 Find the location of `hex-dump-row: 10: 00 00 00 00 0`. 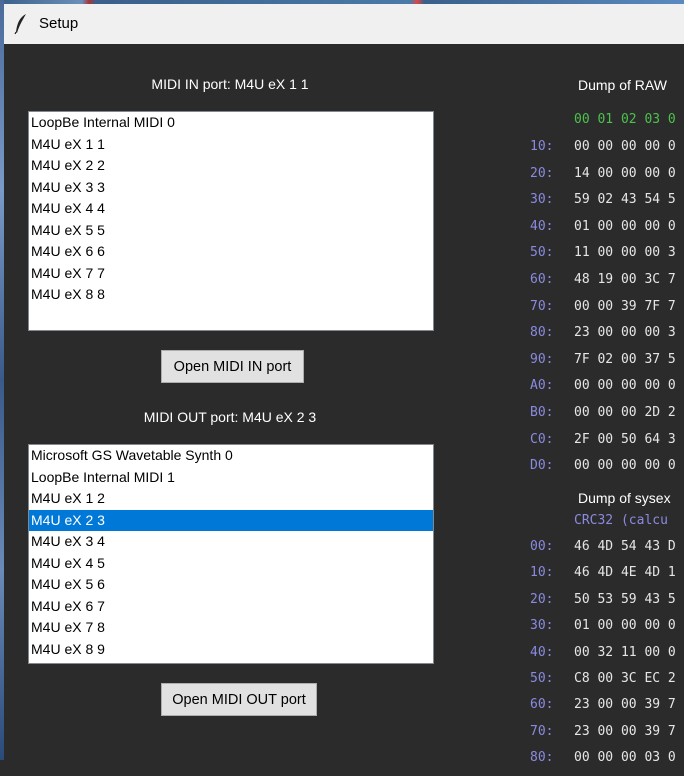

hex-dump-row: 10: 00 00 00 00 0 is located at coordinates (603, 152).